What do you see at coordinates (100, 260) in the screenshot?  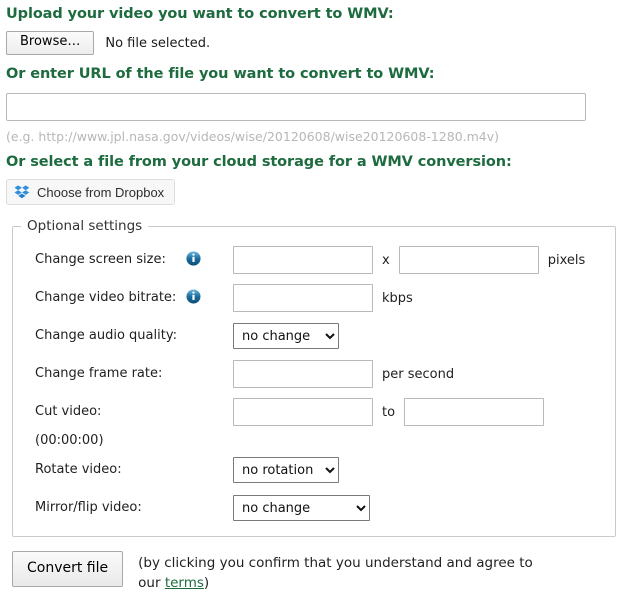 I see `label-change-screen-size: Change screen size:` at bounding box center [100, 260].